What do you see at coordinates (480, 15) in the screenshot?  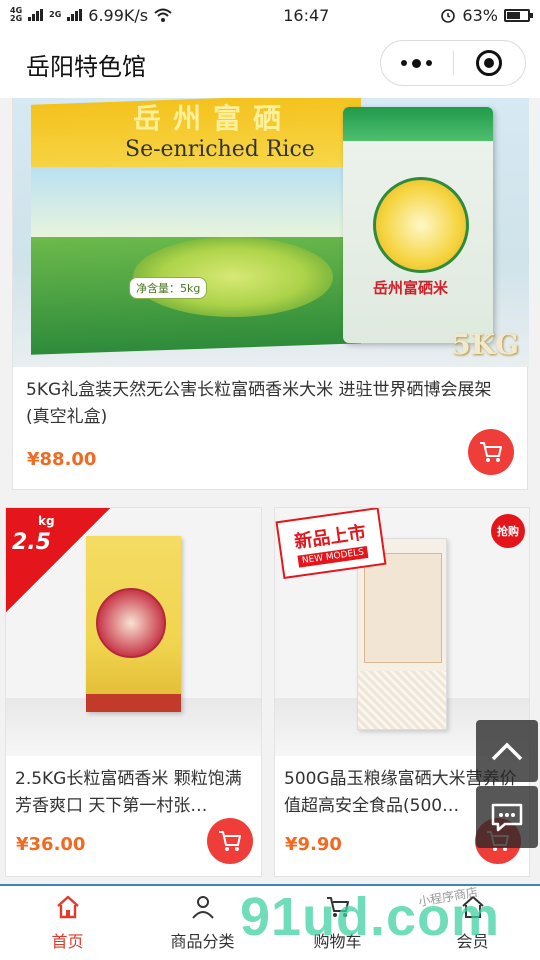 I see `battery-percent: 63%` at bounding box center [480, 15].